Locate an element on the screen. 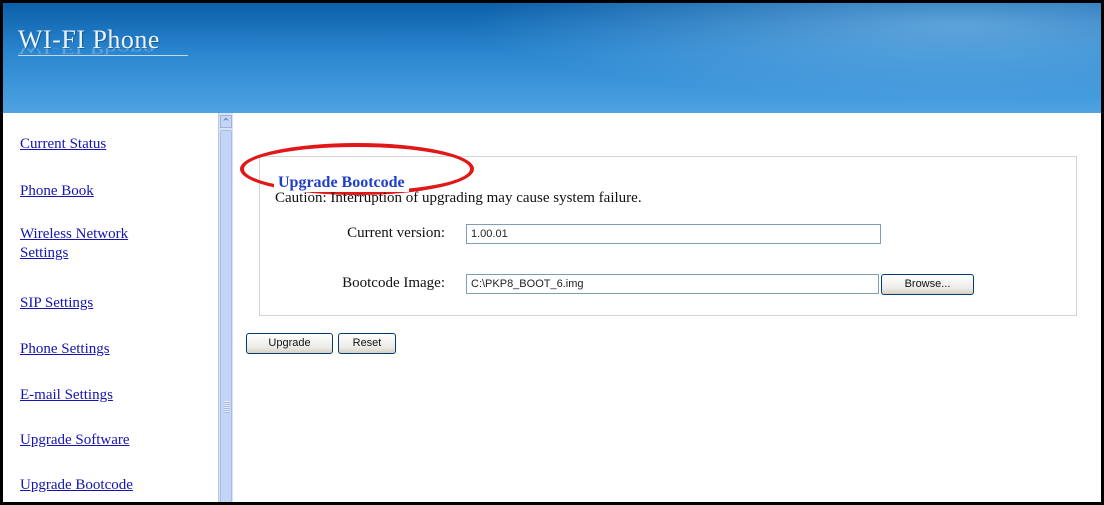 The height and width of the screenshot is (505, 1104). bootcode-image-label: Bootcode Image: is located at coordinates (393, 283).